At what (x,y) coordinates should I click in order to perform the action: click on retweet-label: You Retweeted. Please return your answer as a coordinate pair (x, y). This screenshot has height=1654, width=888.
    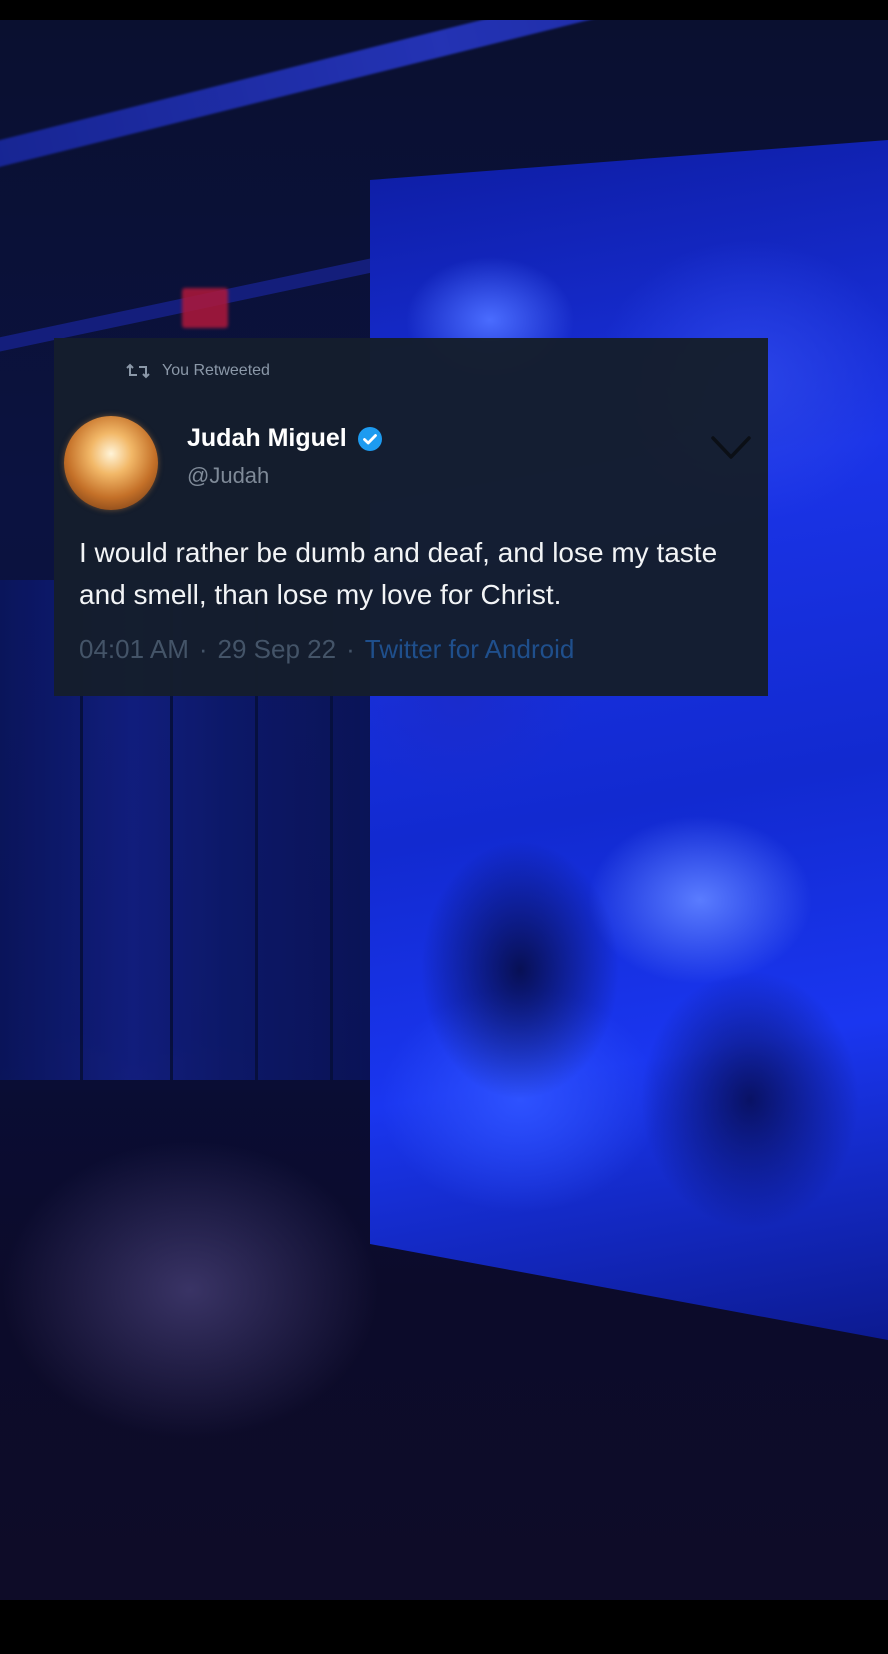
    Looking at the image, I should click on (216, 370).